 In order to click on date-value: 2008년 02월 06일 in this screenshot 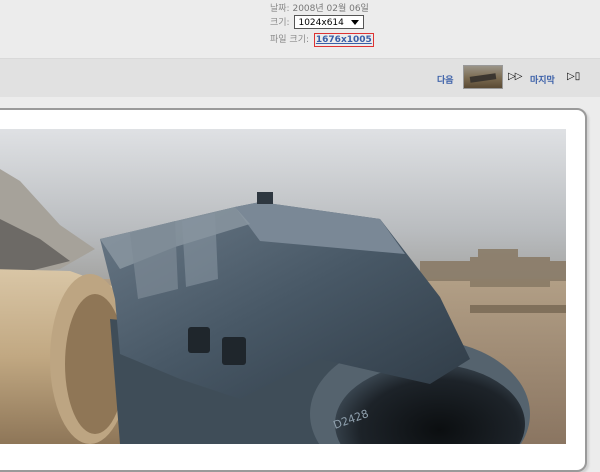, I will do `click(330, 9)`.